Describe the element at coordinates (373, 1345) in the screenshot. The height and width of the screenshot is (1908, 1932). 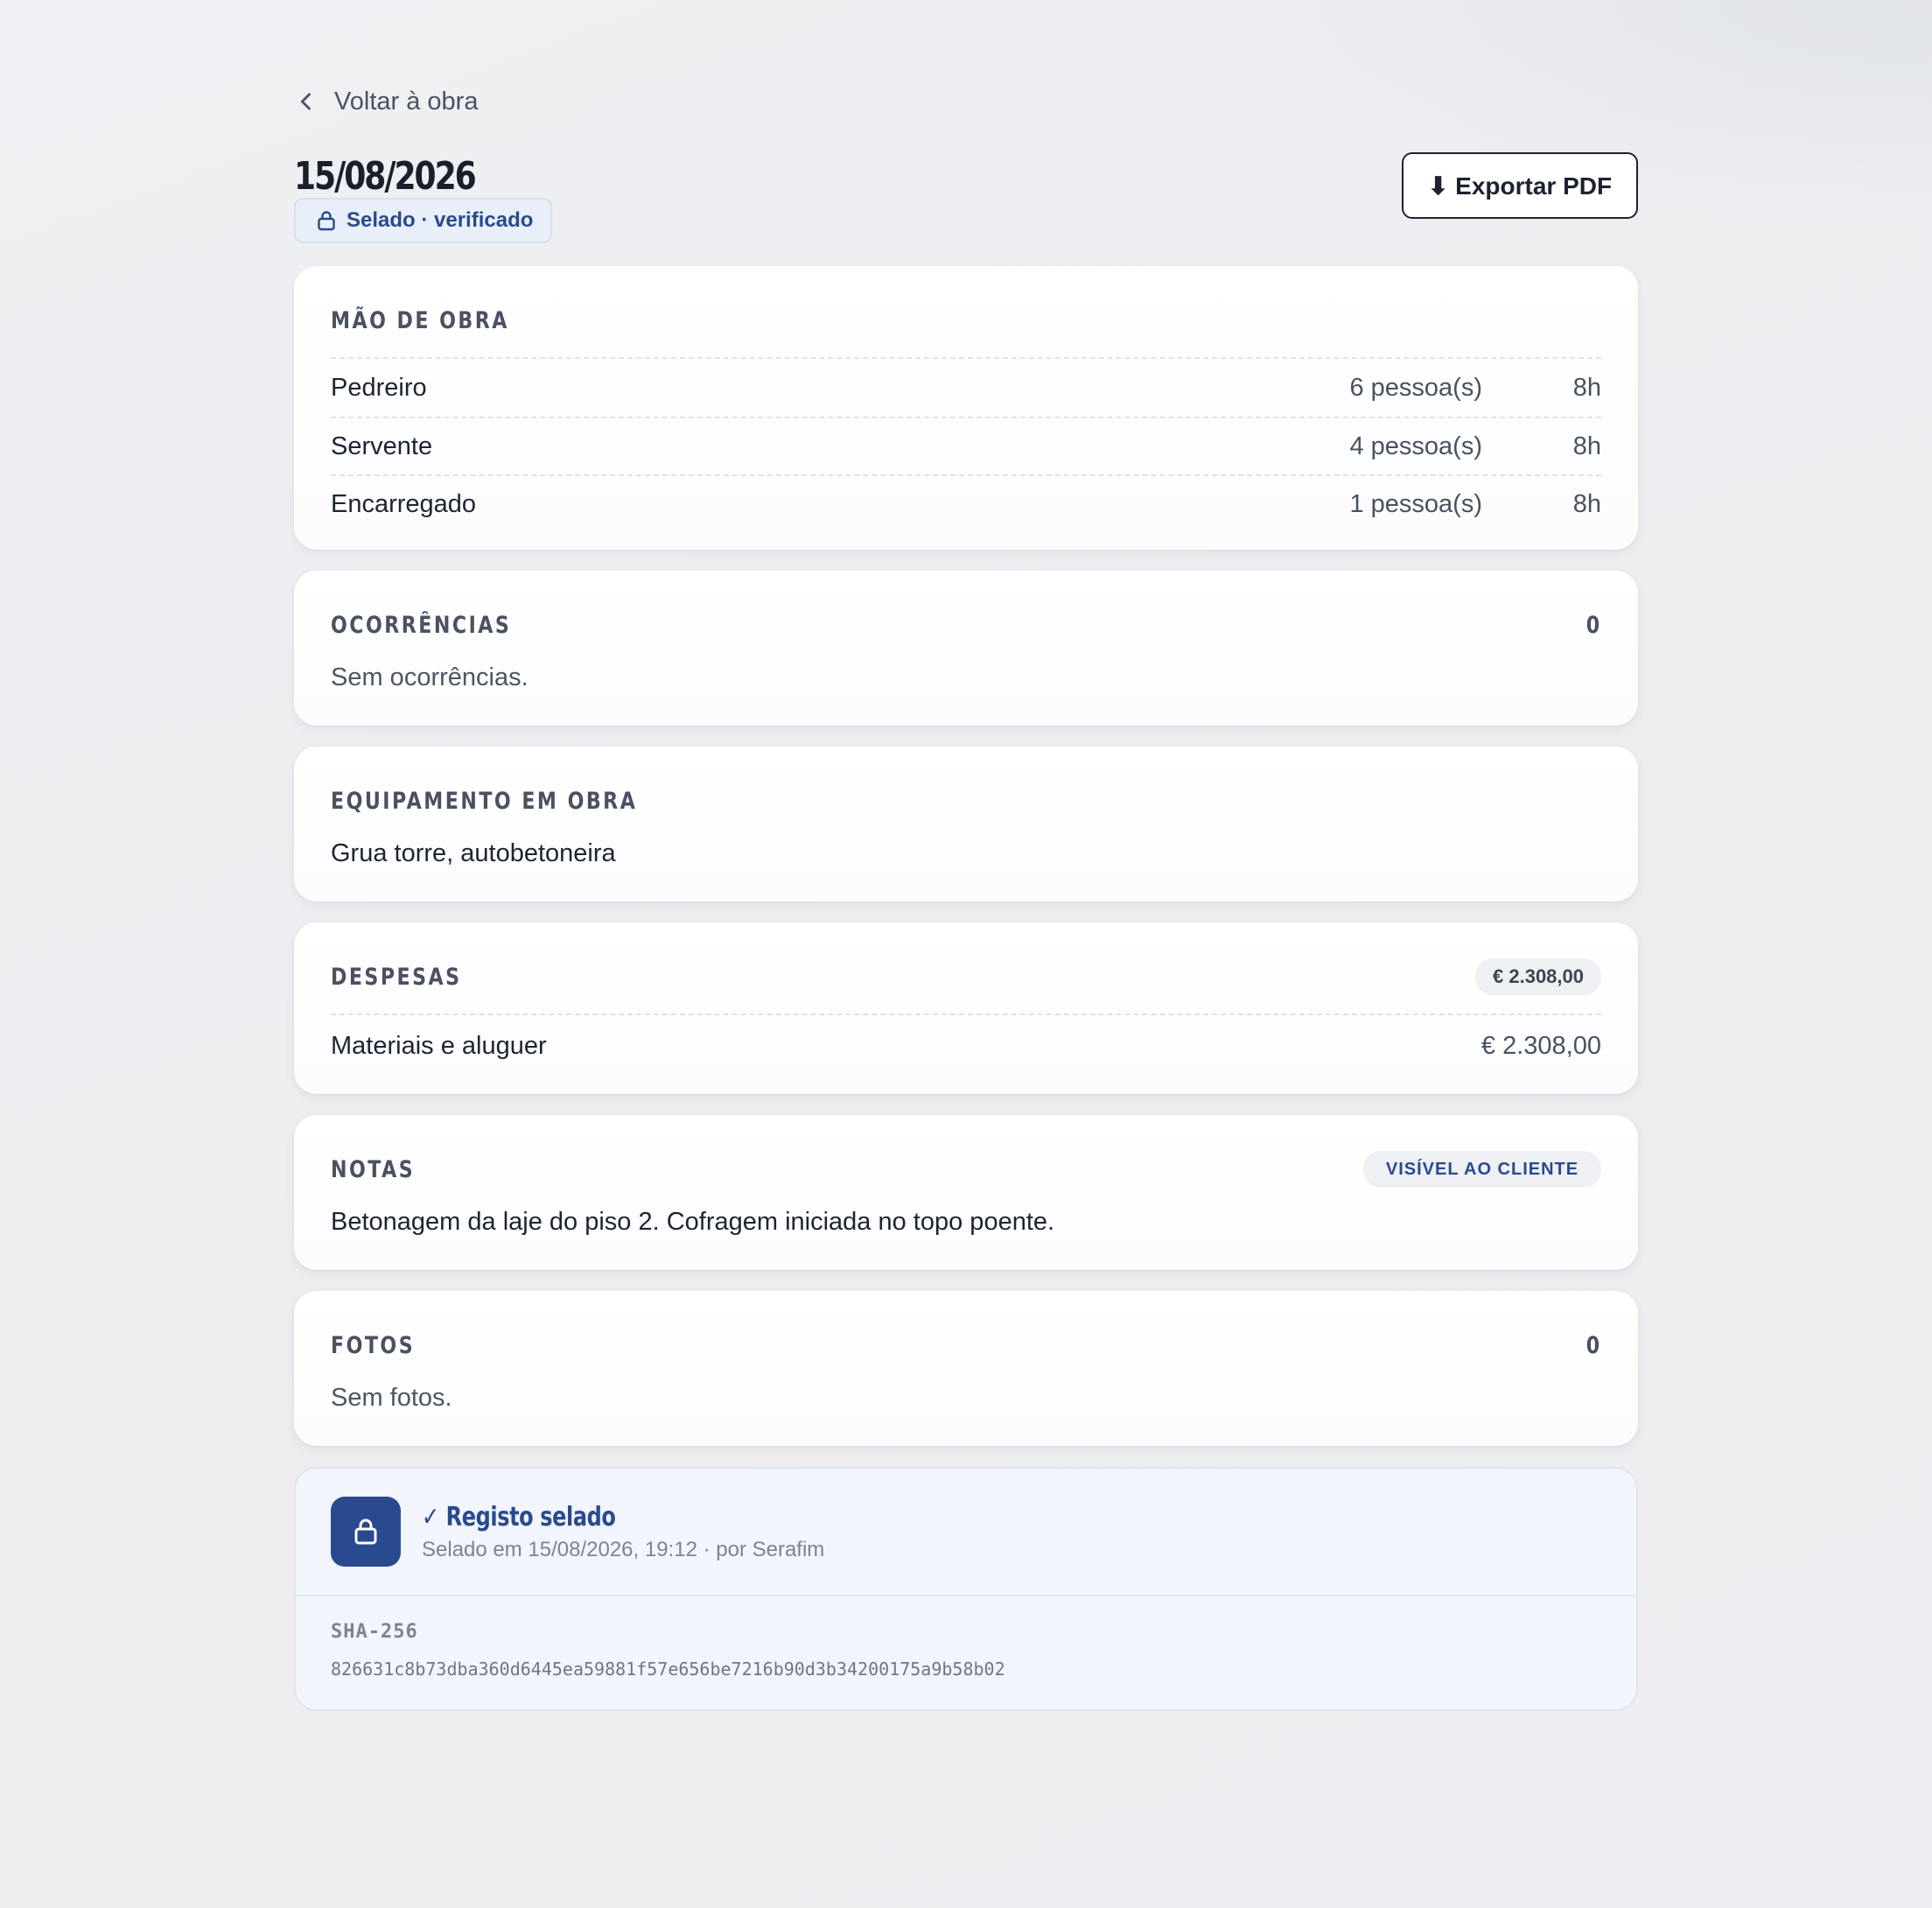
I see `photos-title: FOTOS` at that location.